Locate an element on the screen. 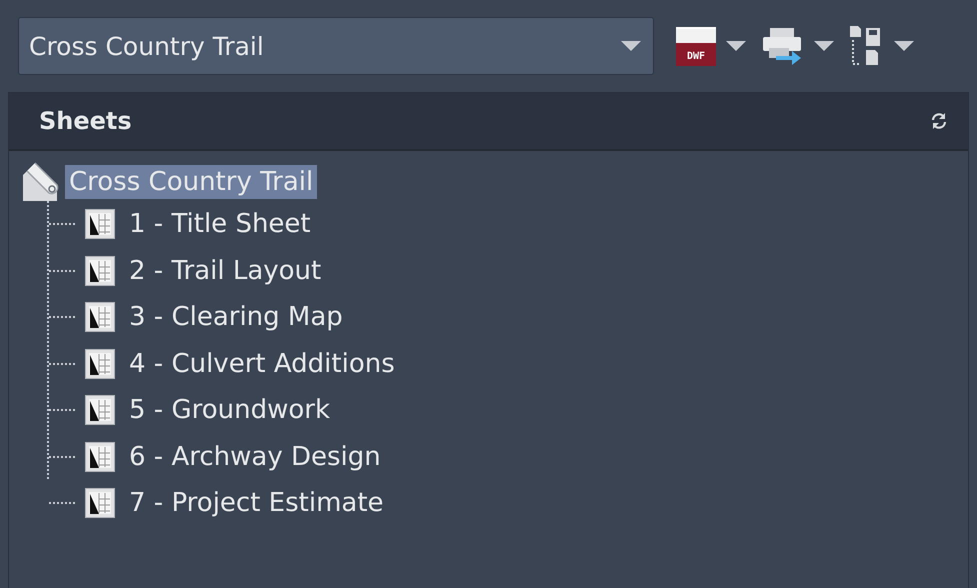 Image resolution: width=977 pixels, height=588 pixels. sheet-set-dropdown: Cross Country Trail is located at coordinates (336, 46).